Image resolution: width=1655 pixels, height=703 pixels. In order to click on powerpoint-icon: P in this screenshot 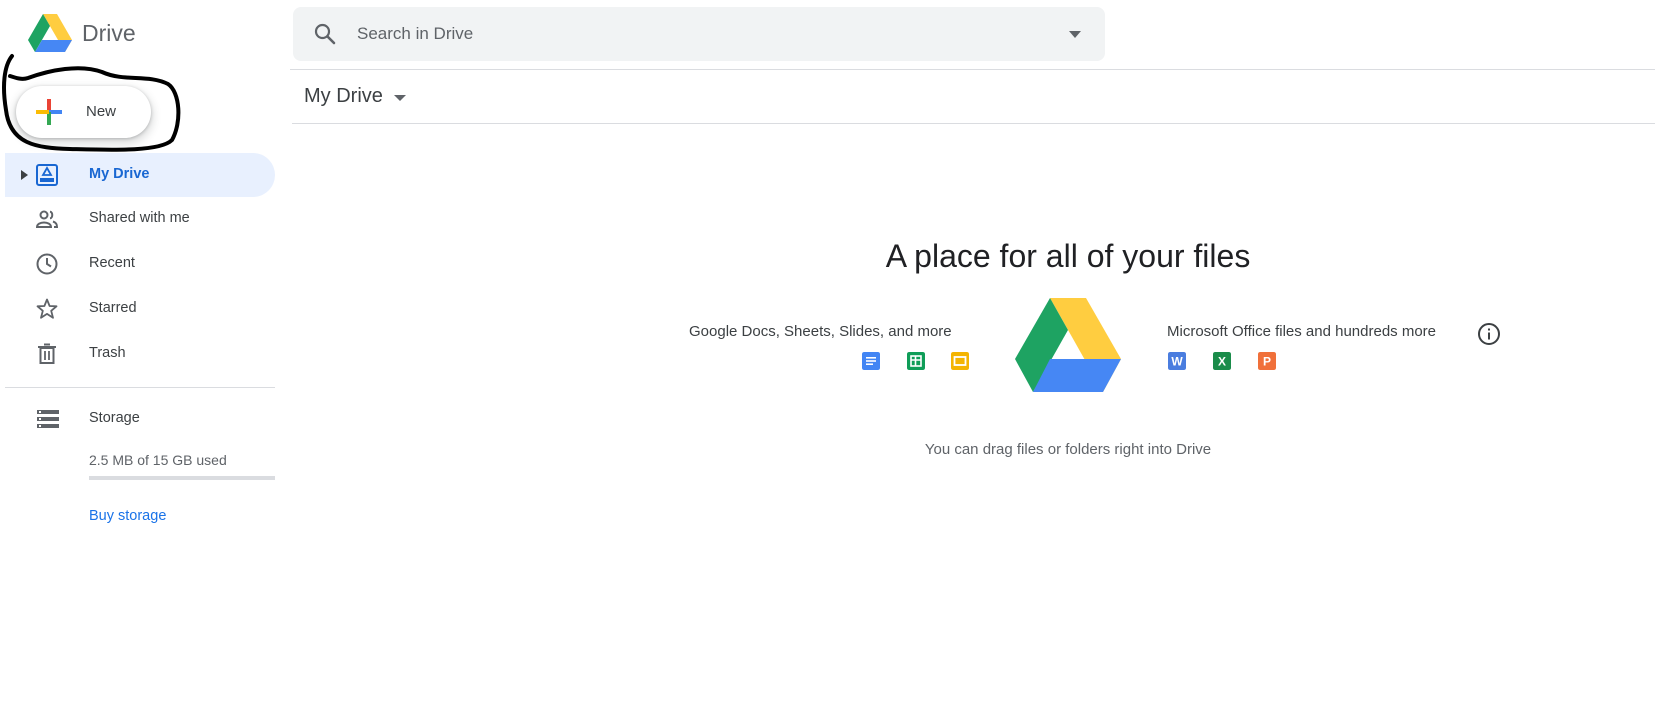, I will do `click(1267, 361)`.